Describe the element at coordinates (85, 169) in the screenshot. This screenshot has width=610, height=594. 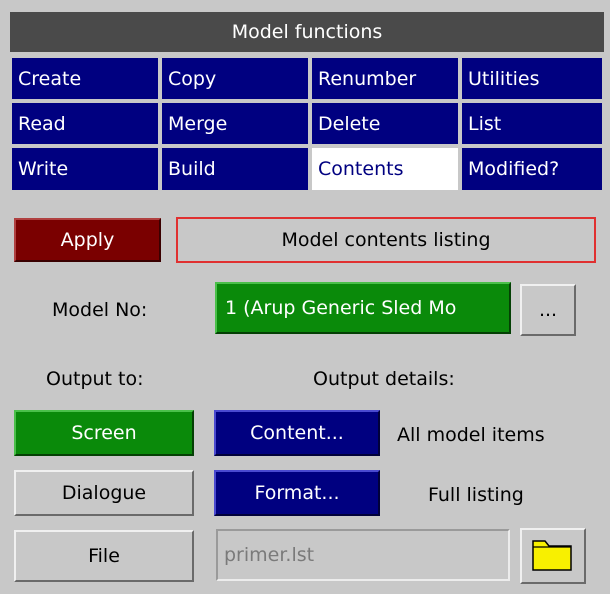
I see `menu-write: Write` at that location.